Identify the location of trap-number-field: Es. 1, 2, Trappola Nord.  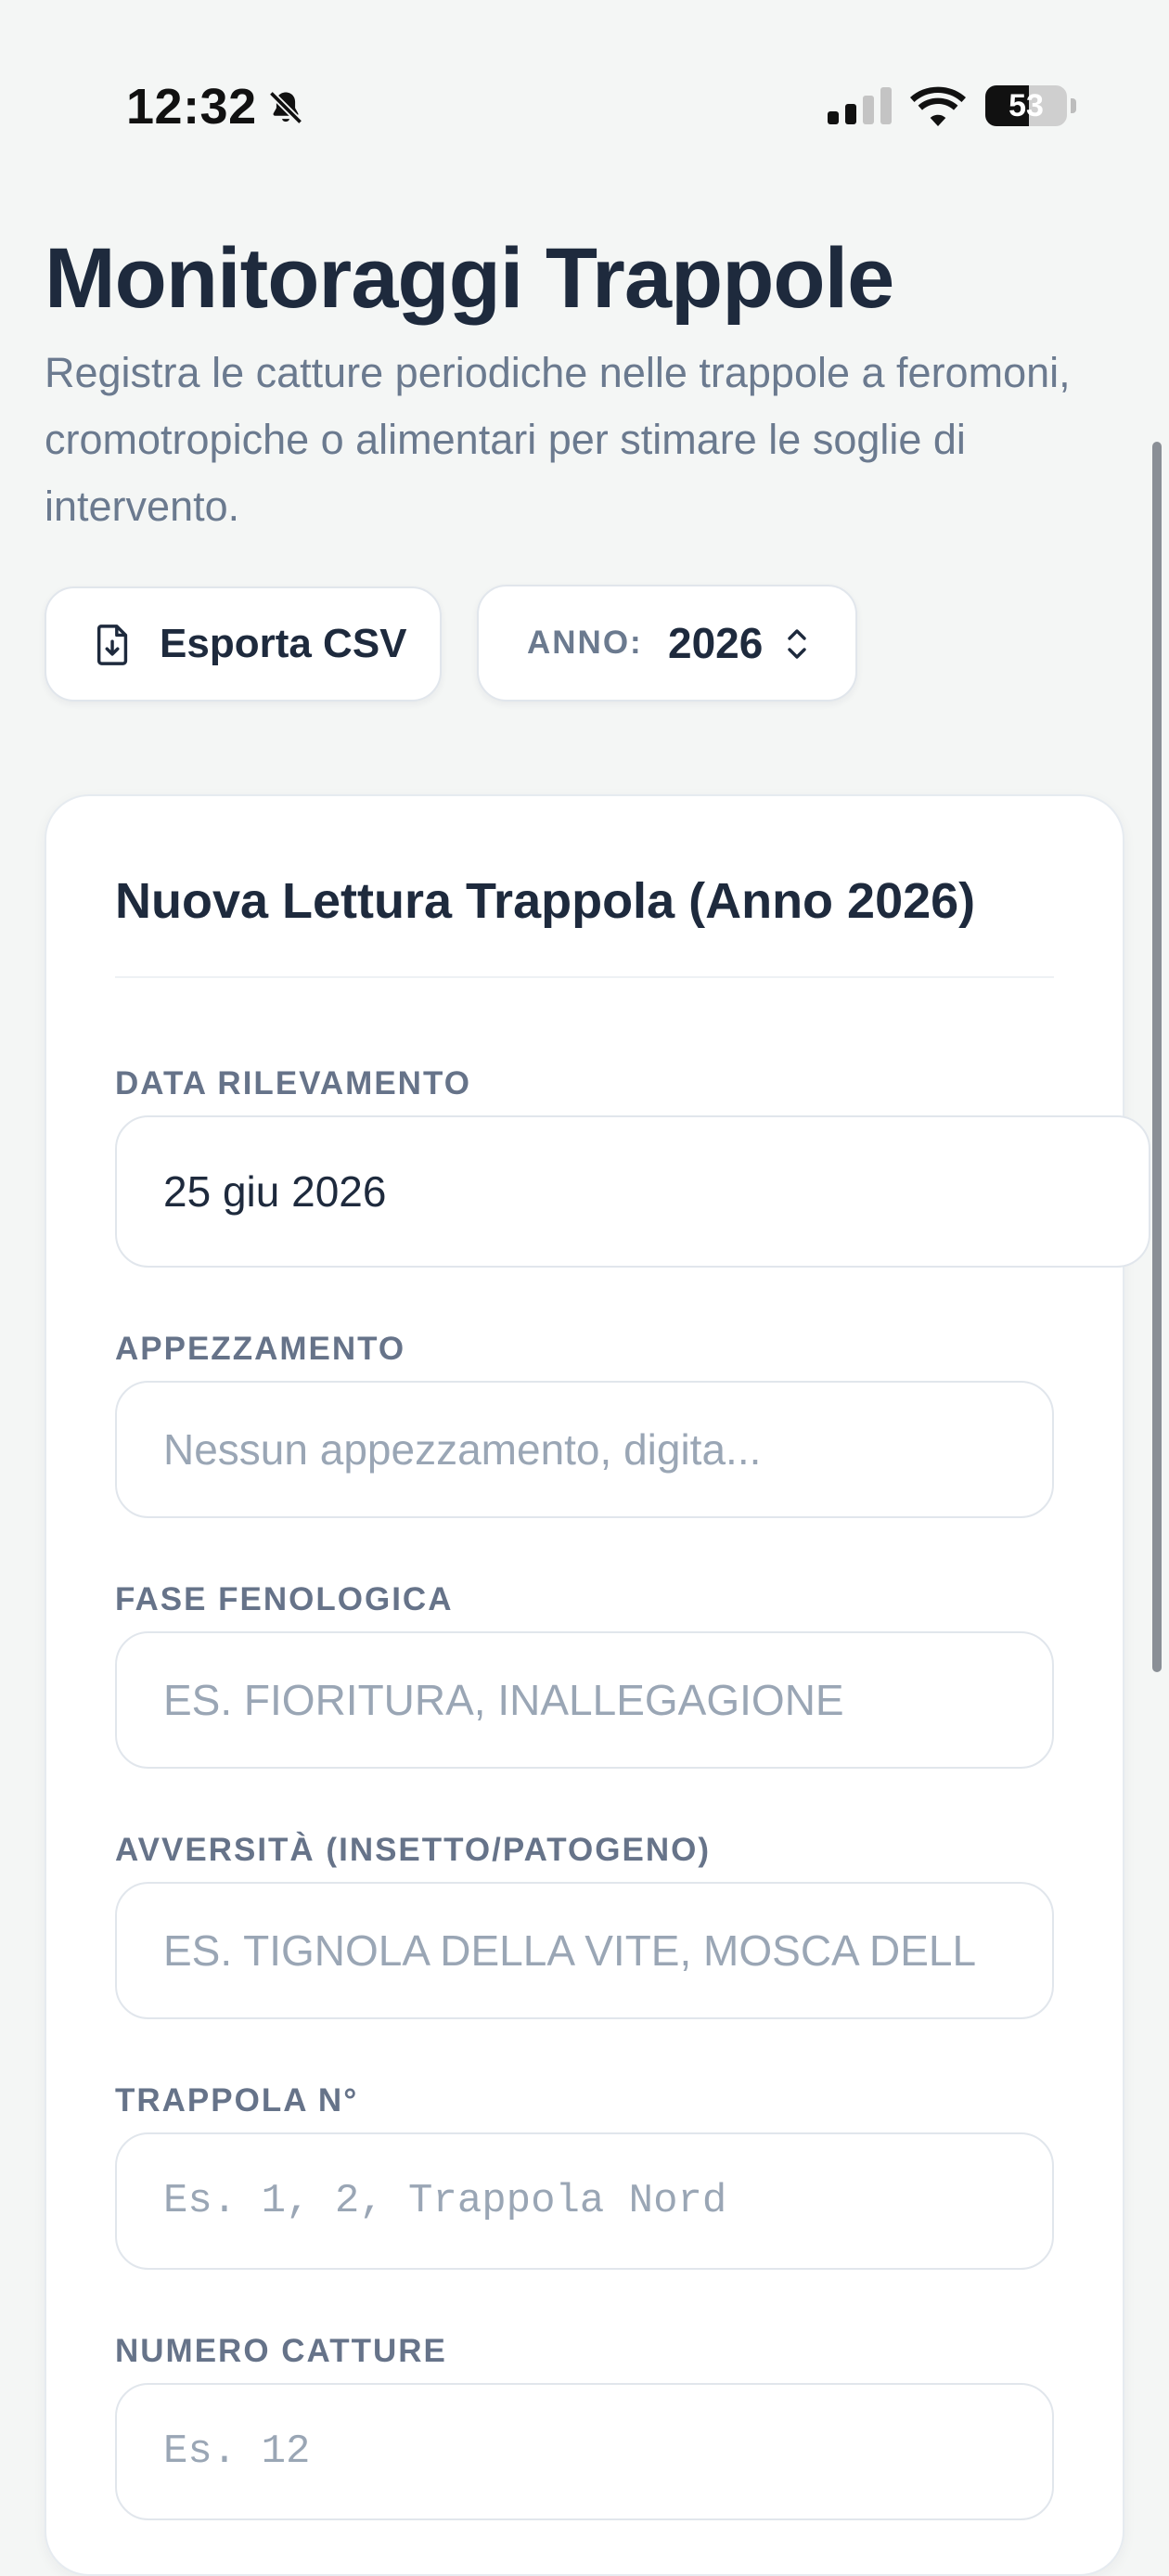
(584, 2201).